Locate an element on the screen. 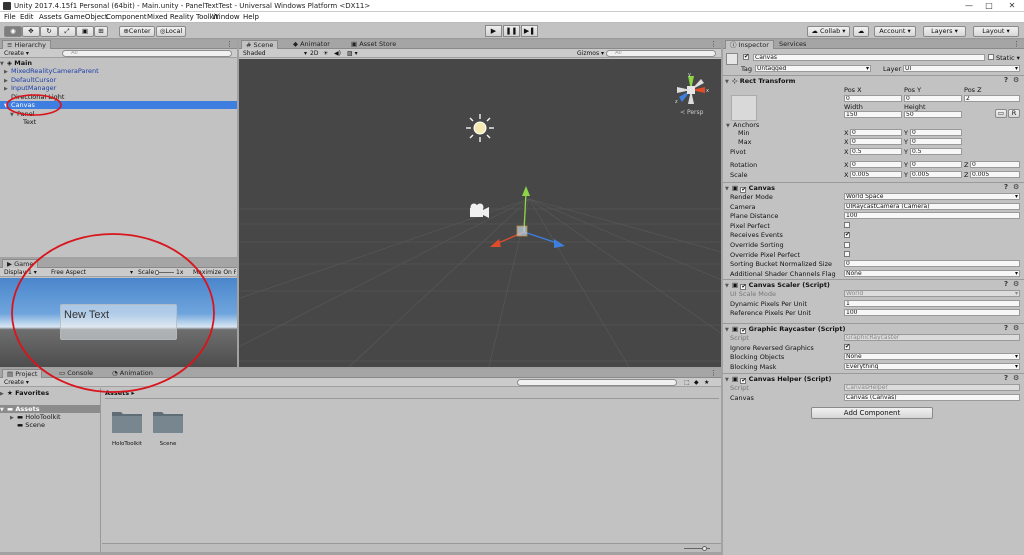  scene-search-input: All is located at coordinates (661, 53).